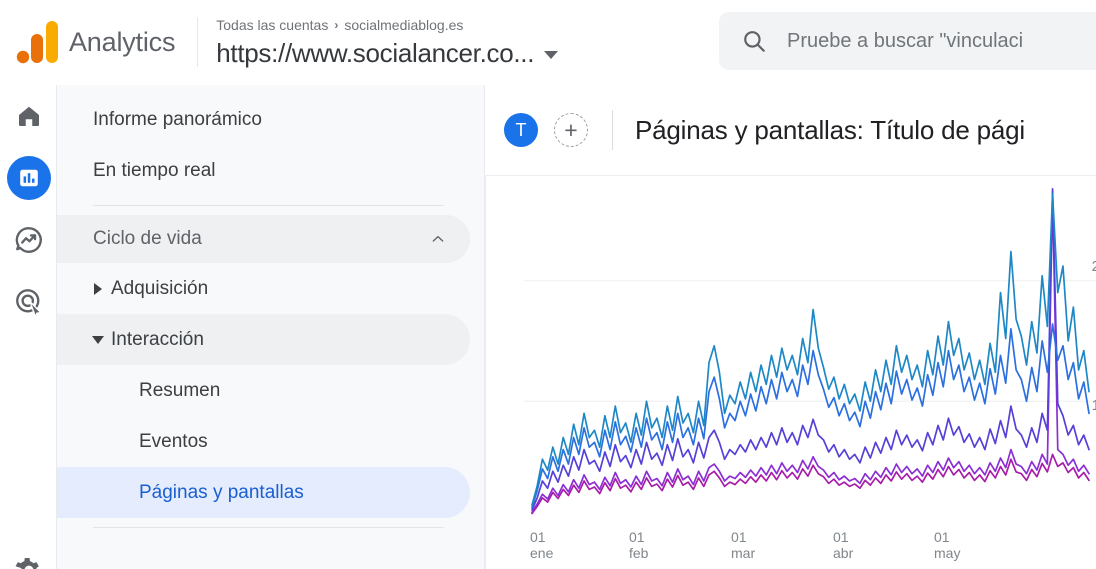 The width and height of the screenshot is (1096, 569). Describe the element at coordinates (27, 563) in the screenshot. I see `gear-icon` at that location.